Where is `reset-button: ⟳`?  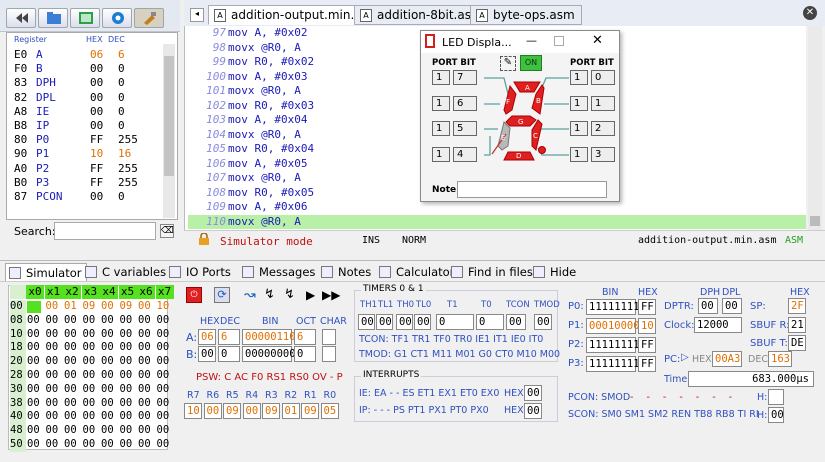
reset-button: ⟳ is located at coordinates (222, 295).